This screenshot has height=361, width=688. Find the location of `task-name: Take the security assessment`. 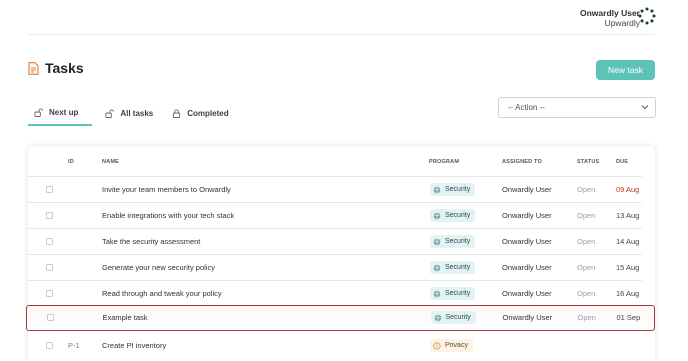

task-name: Take the security assessment is located at coordinates (151, 241).